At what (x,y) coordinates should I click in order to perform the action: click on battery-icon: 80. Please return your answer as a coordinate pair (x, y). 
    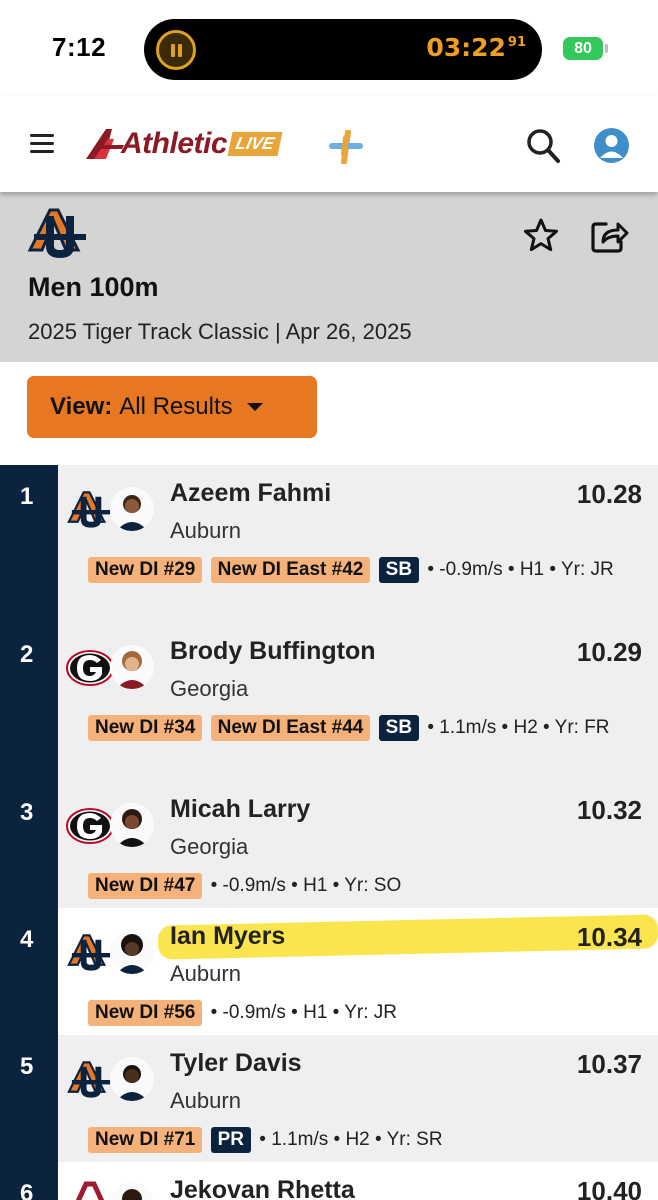
    Looking at the image, I should click on (585, 48).